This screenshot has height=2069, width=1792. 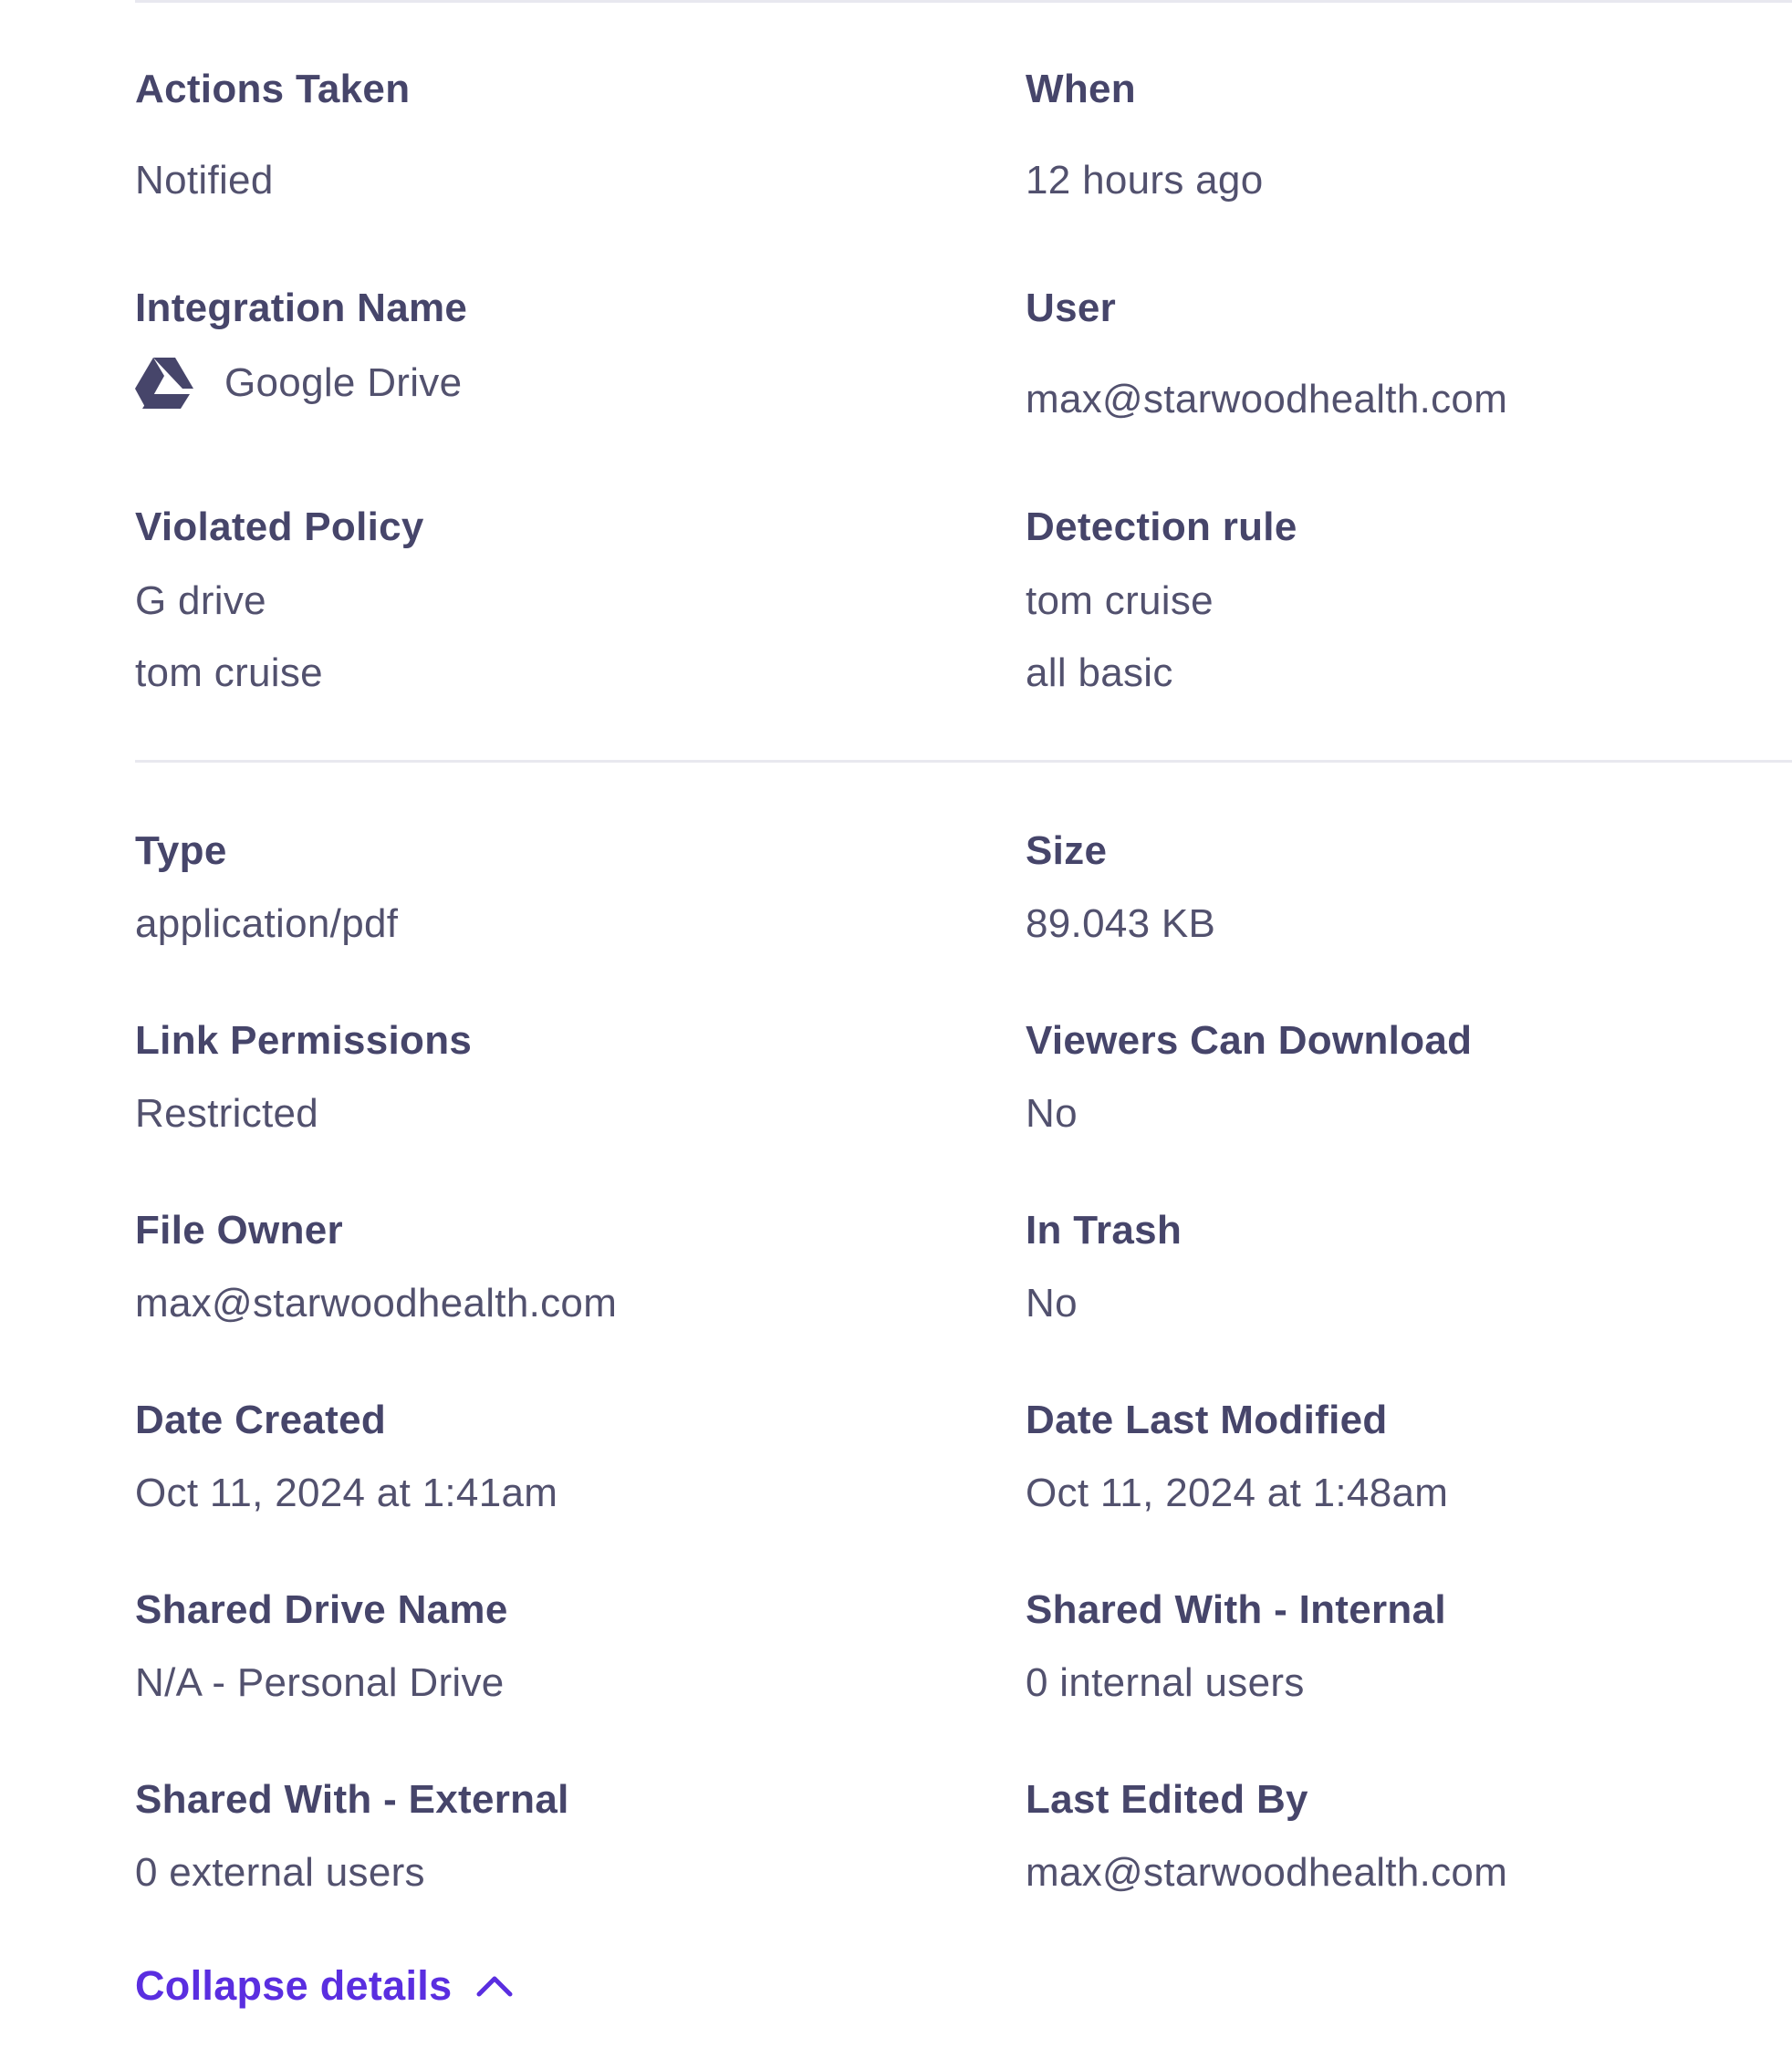 I want to click on last-edited-by-value: max@starwoodhealth.com, so click(x=1267, y=1872).